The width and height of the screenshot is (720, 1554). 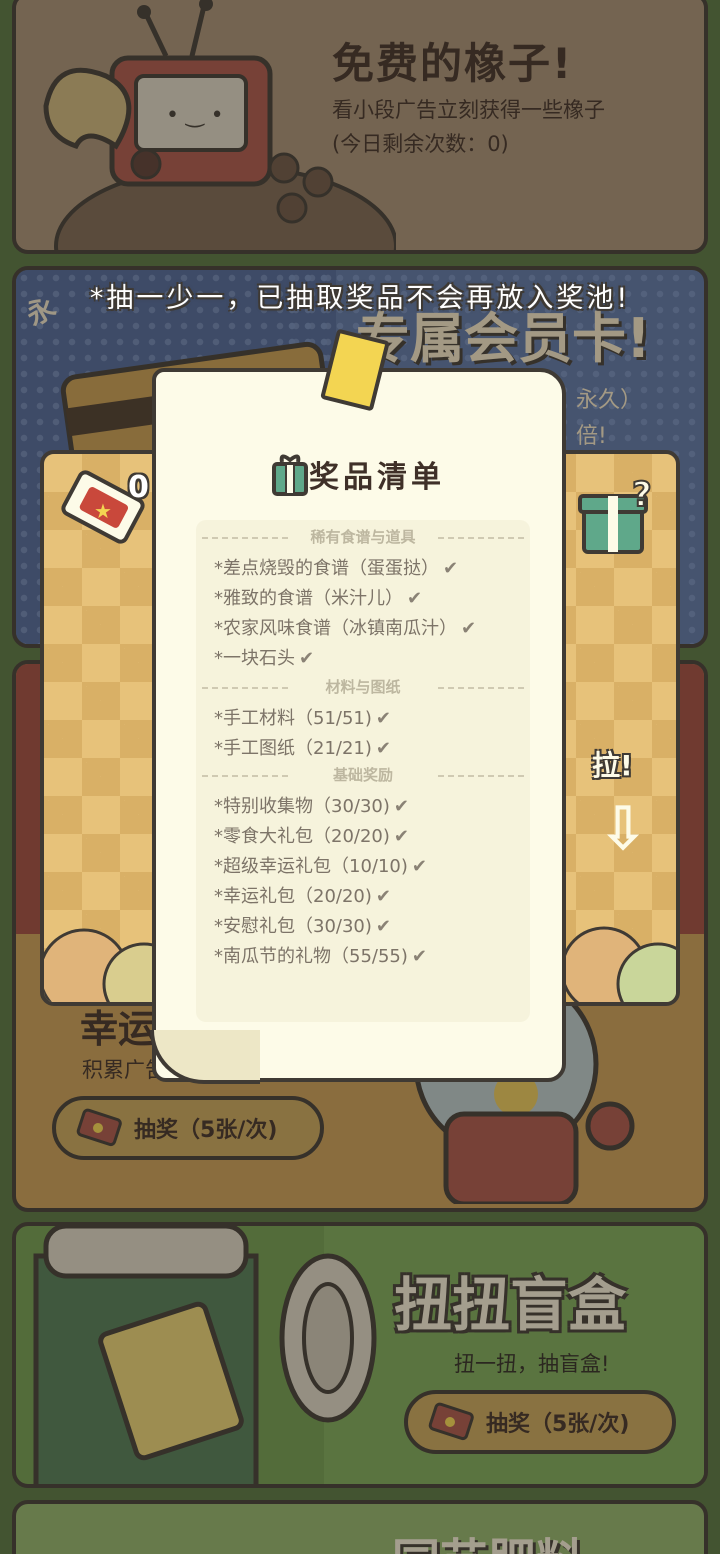 What do you see at coordinates (320, 956) in the screenshot?
I see `list-item: *南瓜节的礼物（55/55) ✔` at bounding box center [320, 956].